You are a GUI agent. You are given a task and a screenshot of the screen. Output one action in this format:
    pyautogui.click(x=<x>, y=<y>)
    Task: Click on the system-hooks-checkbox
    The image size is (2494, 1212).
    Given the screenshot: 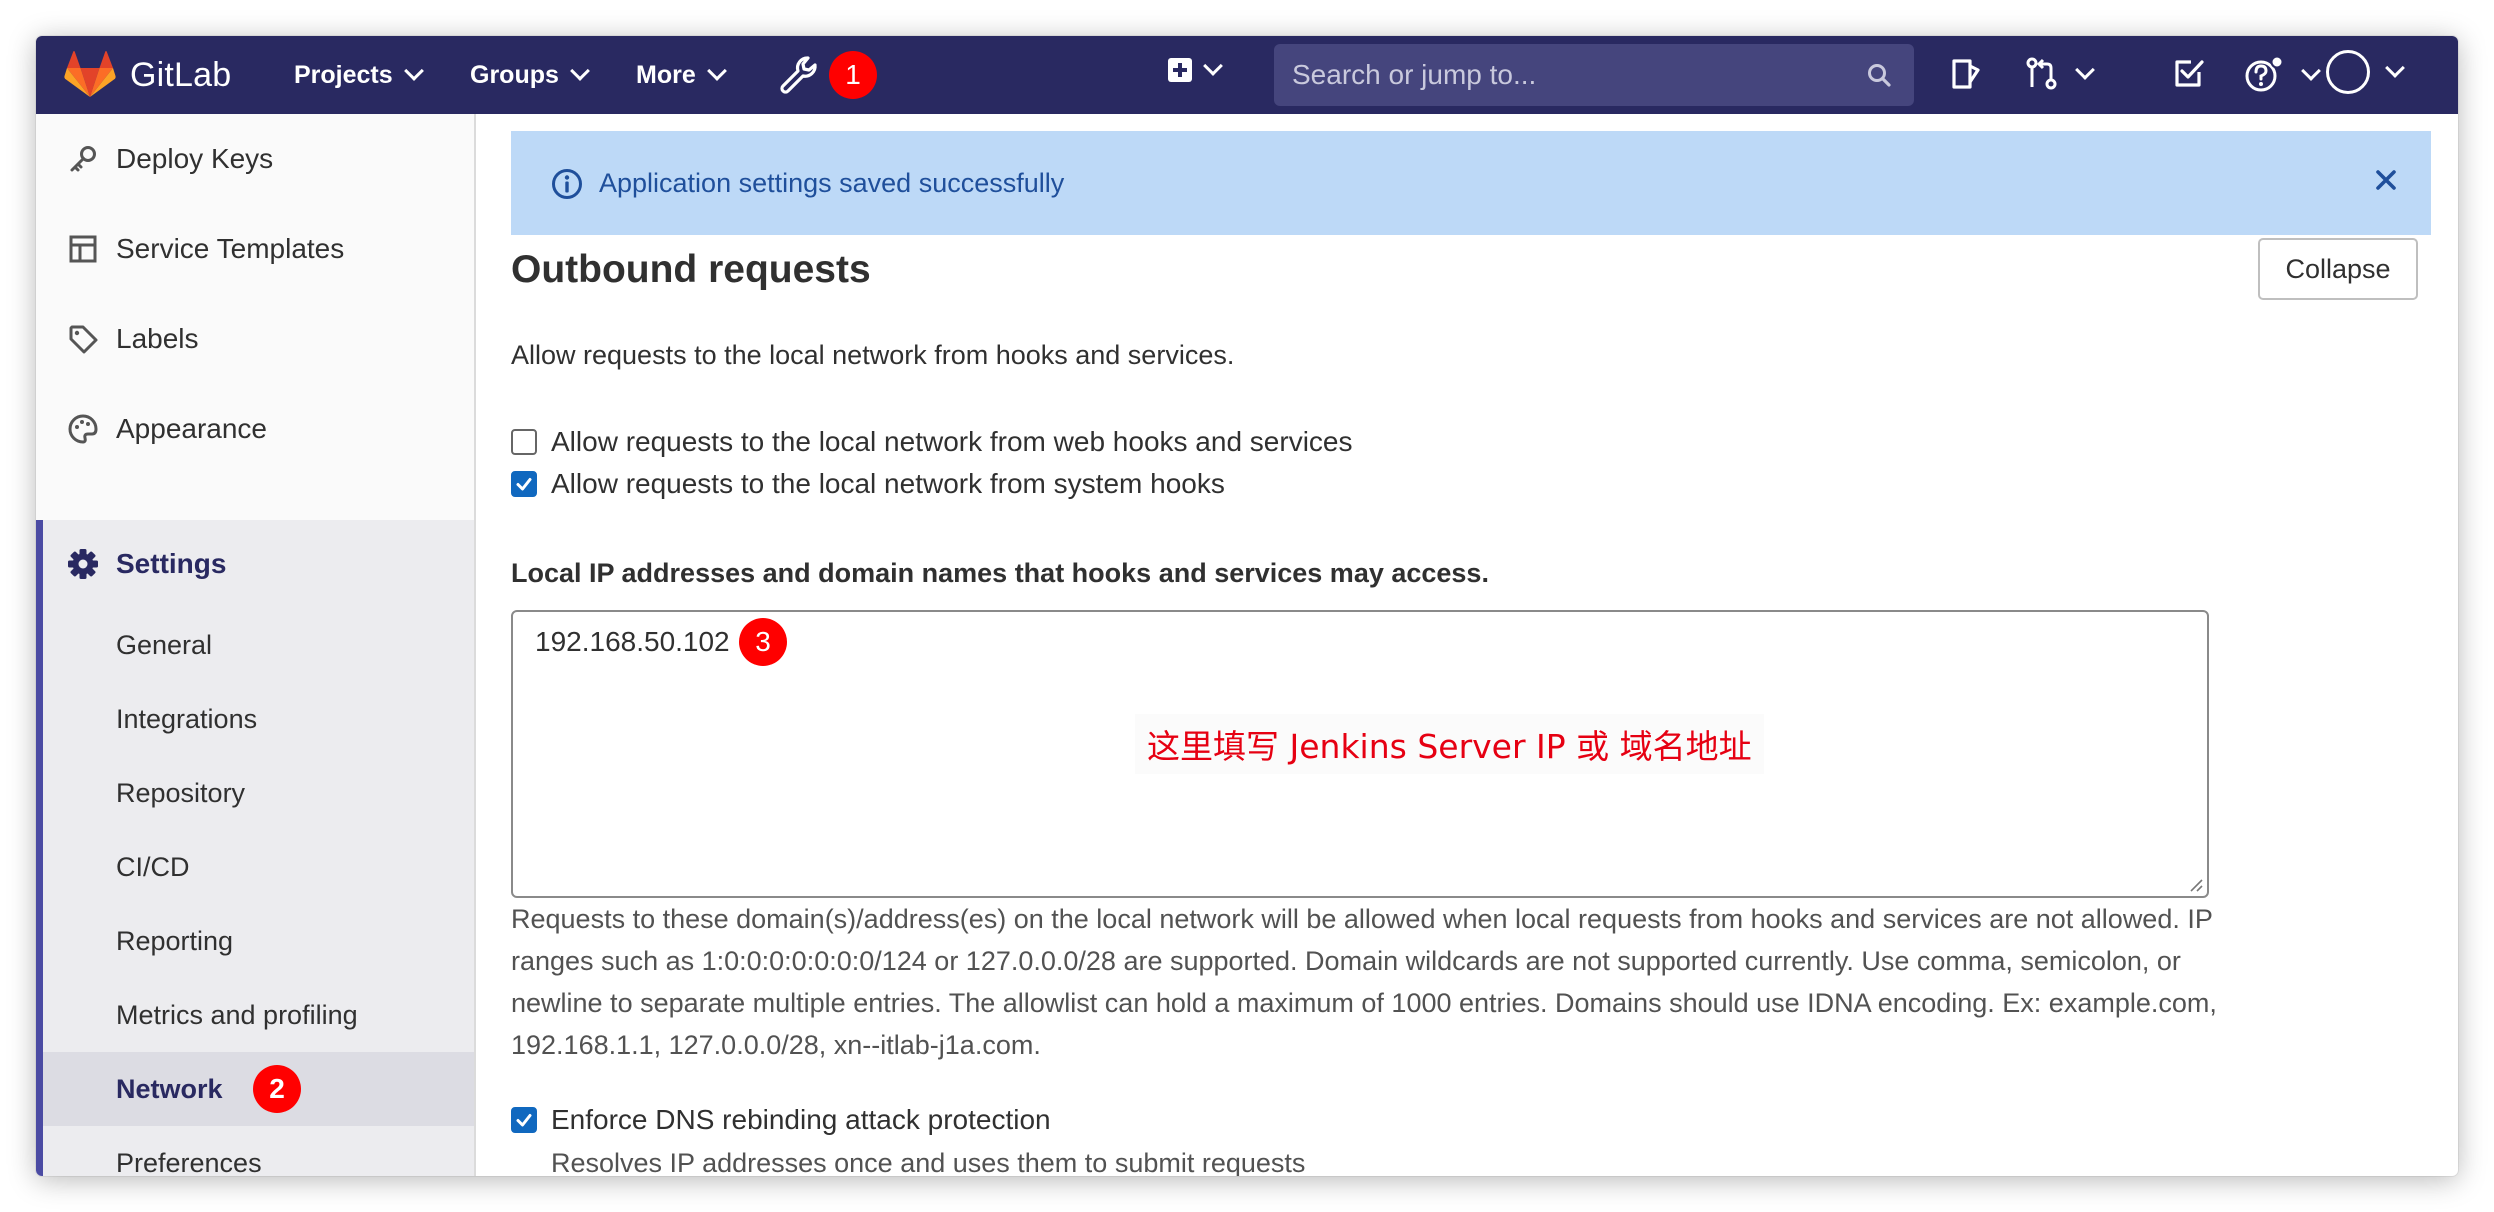 What is the action you would take?
    pyautogui.click(x=524, y=484)
    